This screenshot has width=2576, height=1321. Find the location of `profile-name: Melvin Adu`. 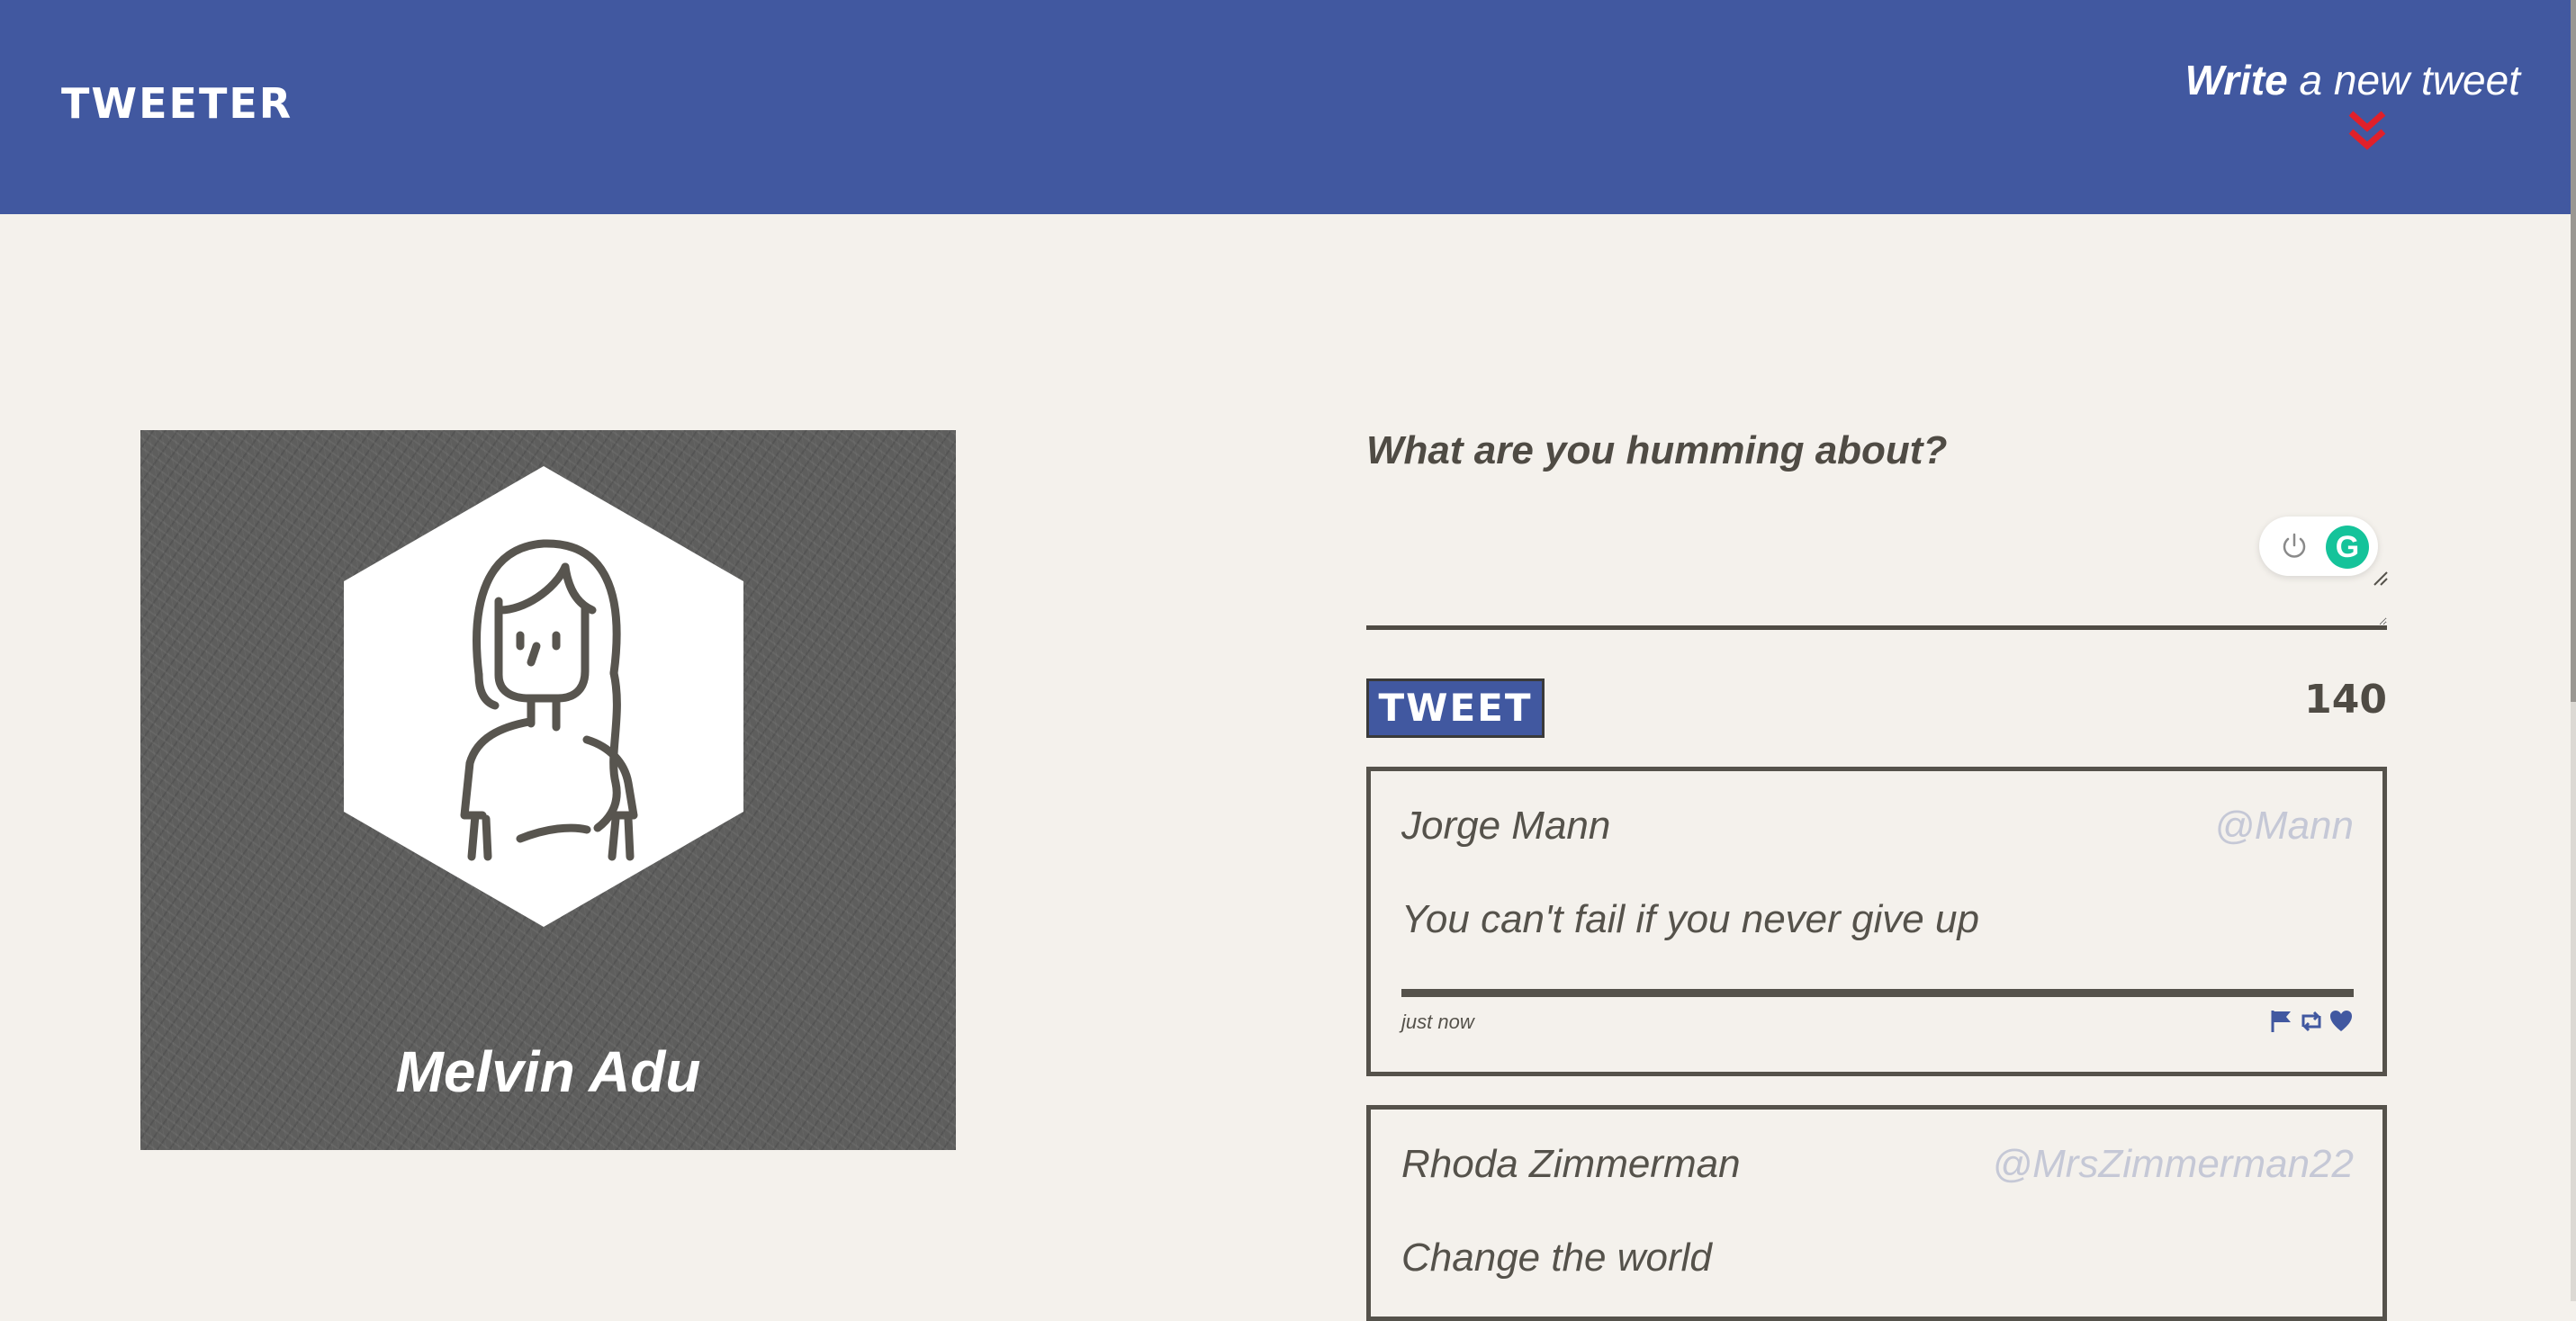

profile-name: Melvin Adu is located at coordinates (548, 1072).